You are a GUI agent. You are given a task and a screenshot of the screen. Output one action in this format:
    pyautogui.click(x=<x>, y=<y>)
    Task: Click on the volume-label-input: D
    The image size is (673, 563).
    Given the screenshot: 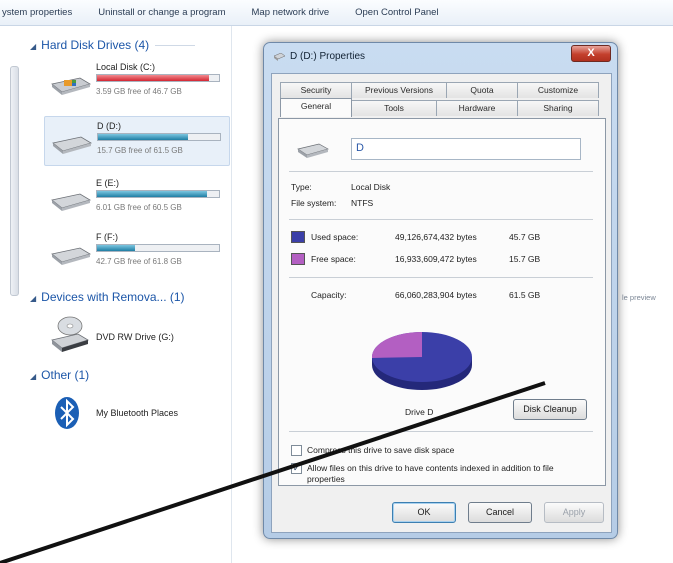 What is the action you would take?
    pyautogui.click(x=466, y=149)
    